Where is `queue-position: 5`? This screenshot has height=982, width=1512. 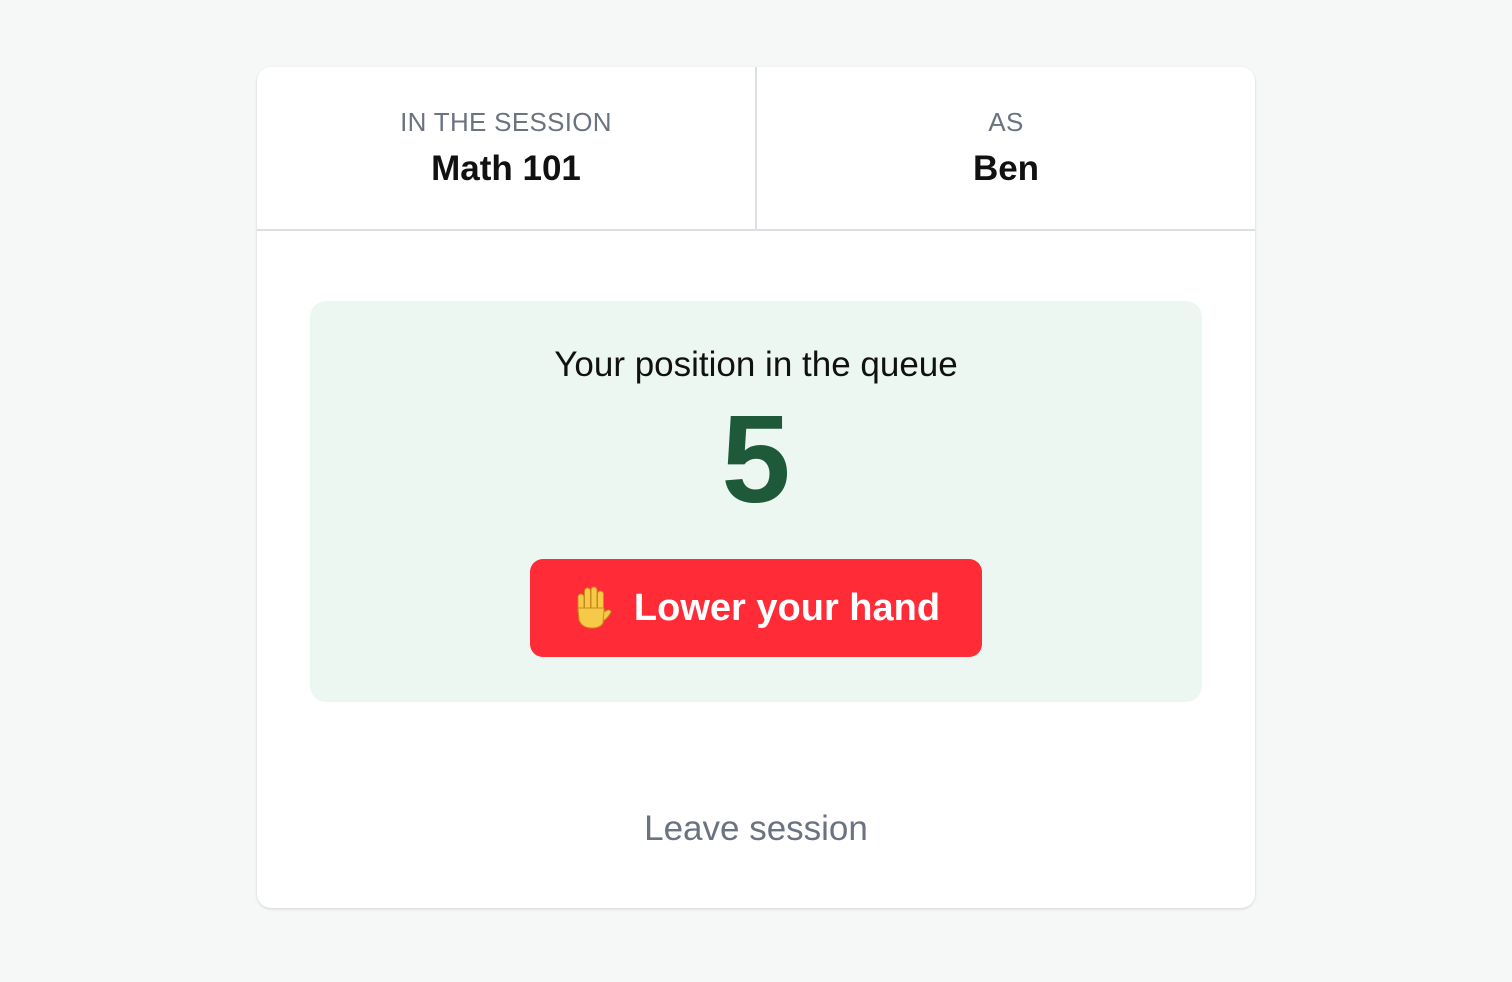 queue-position: 5 is located at coordinates (756, 460).